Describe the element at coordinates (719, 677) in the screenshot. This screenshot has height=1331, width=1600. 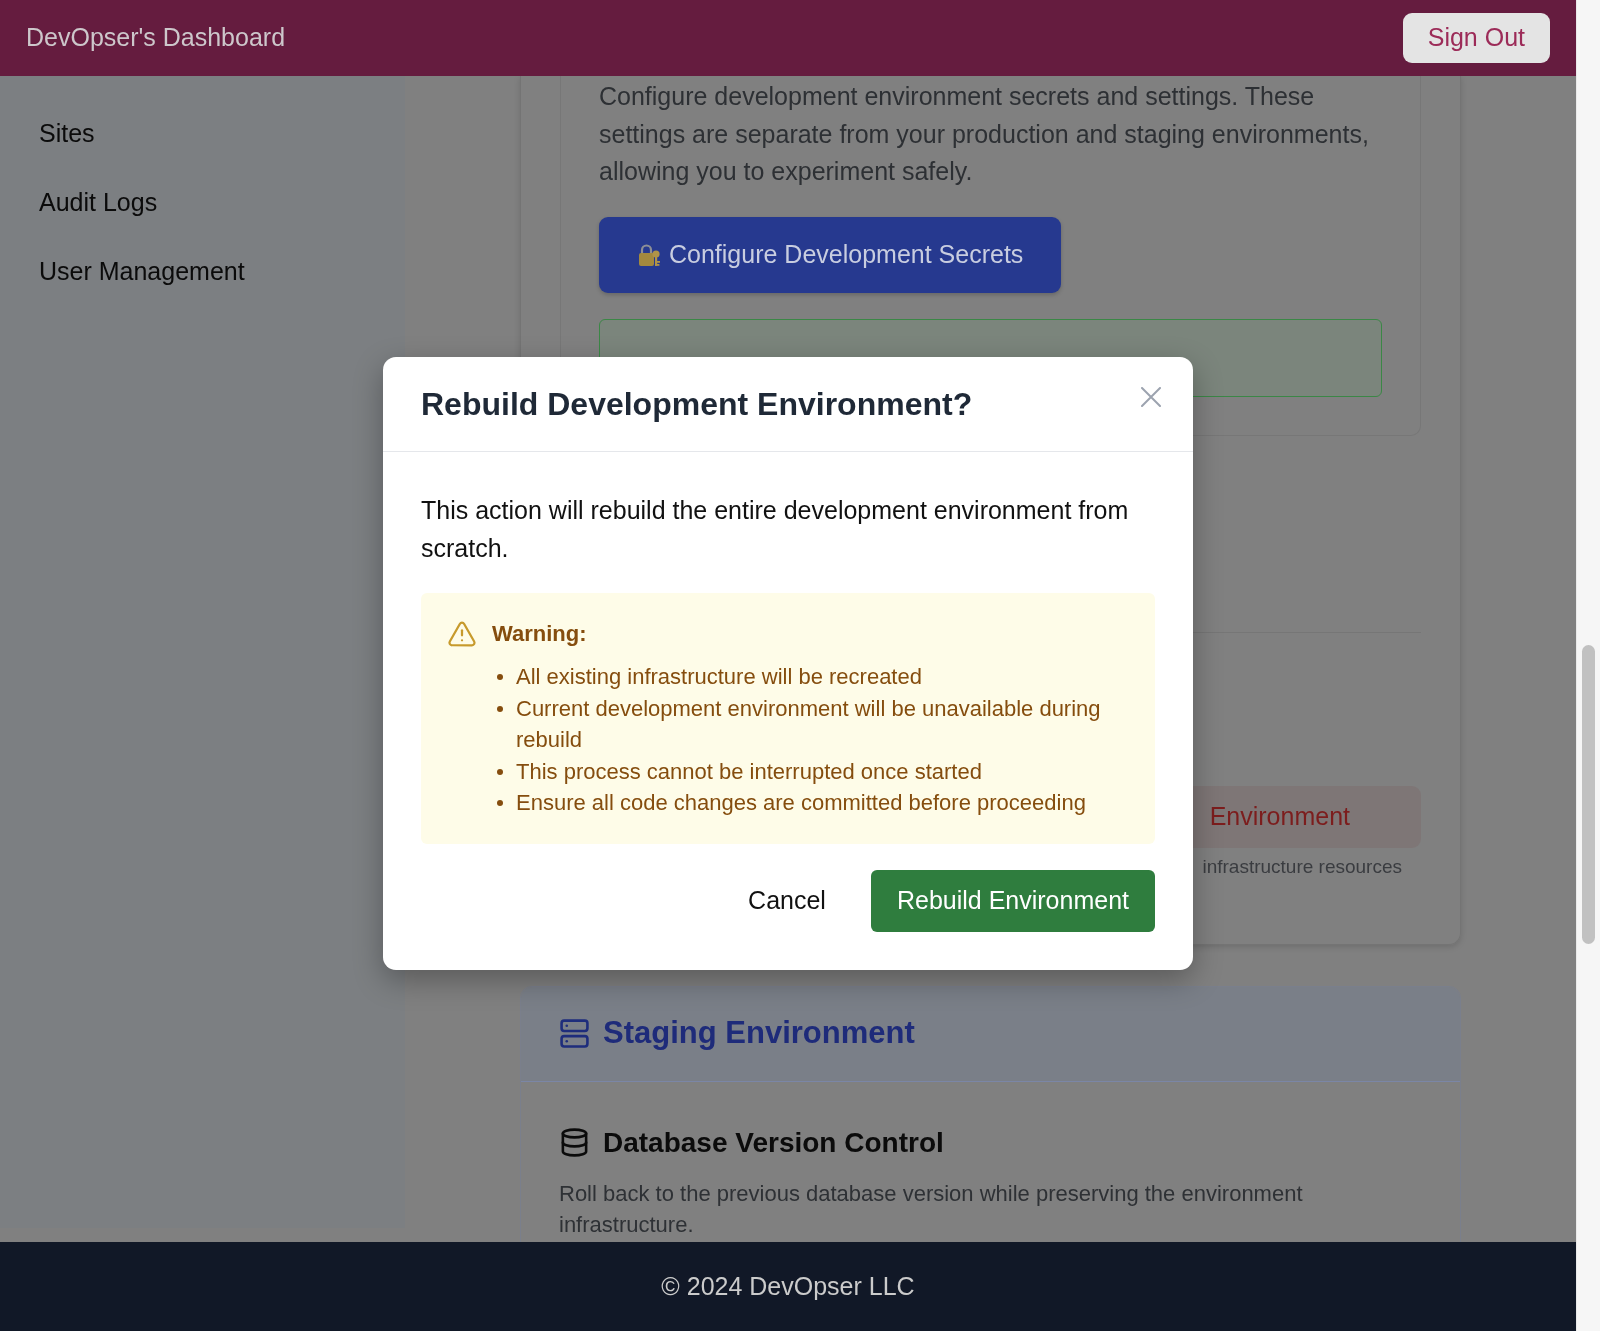
I see `warning-item: All existing infrastructure will be recreated` at that location.